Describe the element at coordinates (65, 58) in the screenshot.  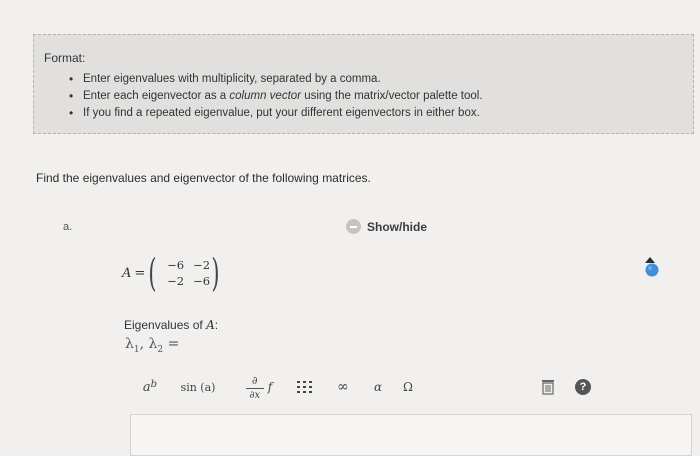
I see `format-title: Format:` at that location.